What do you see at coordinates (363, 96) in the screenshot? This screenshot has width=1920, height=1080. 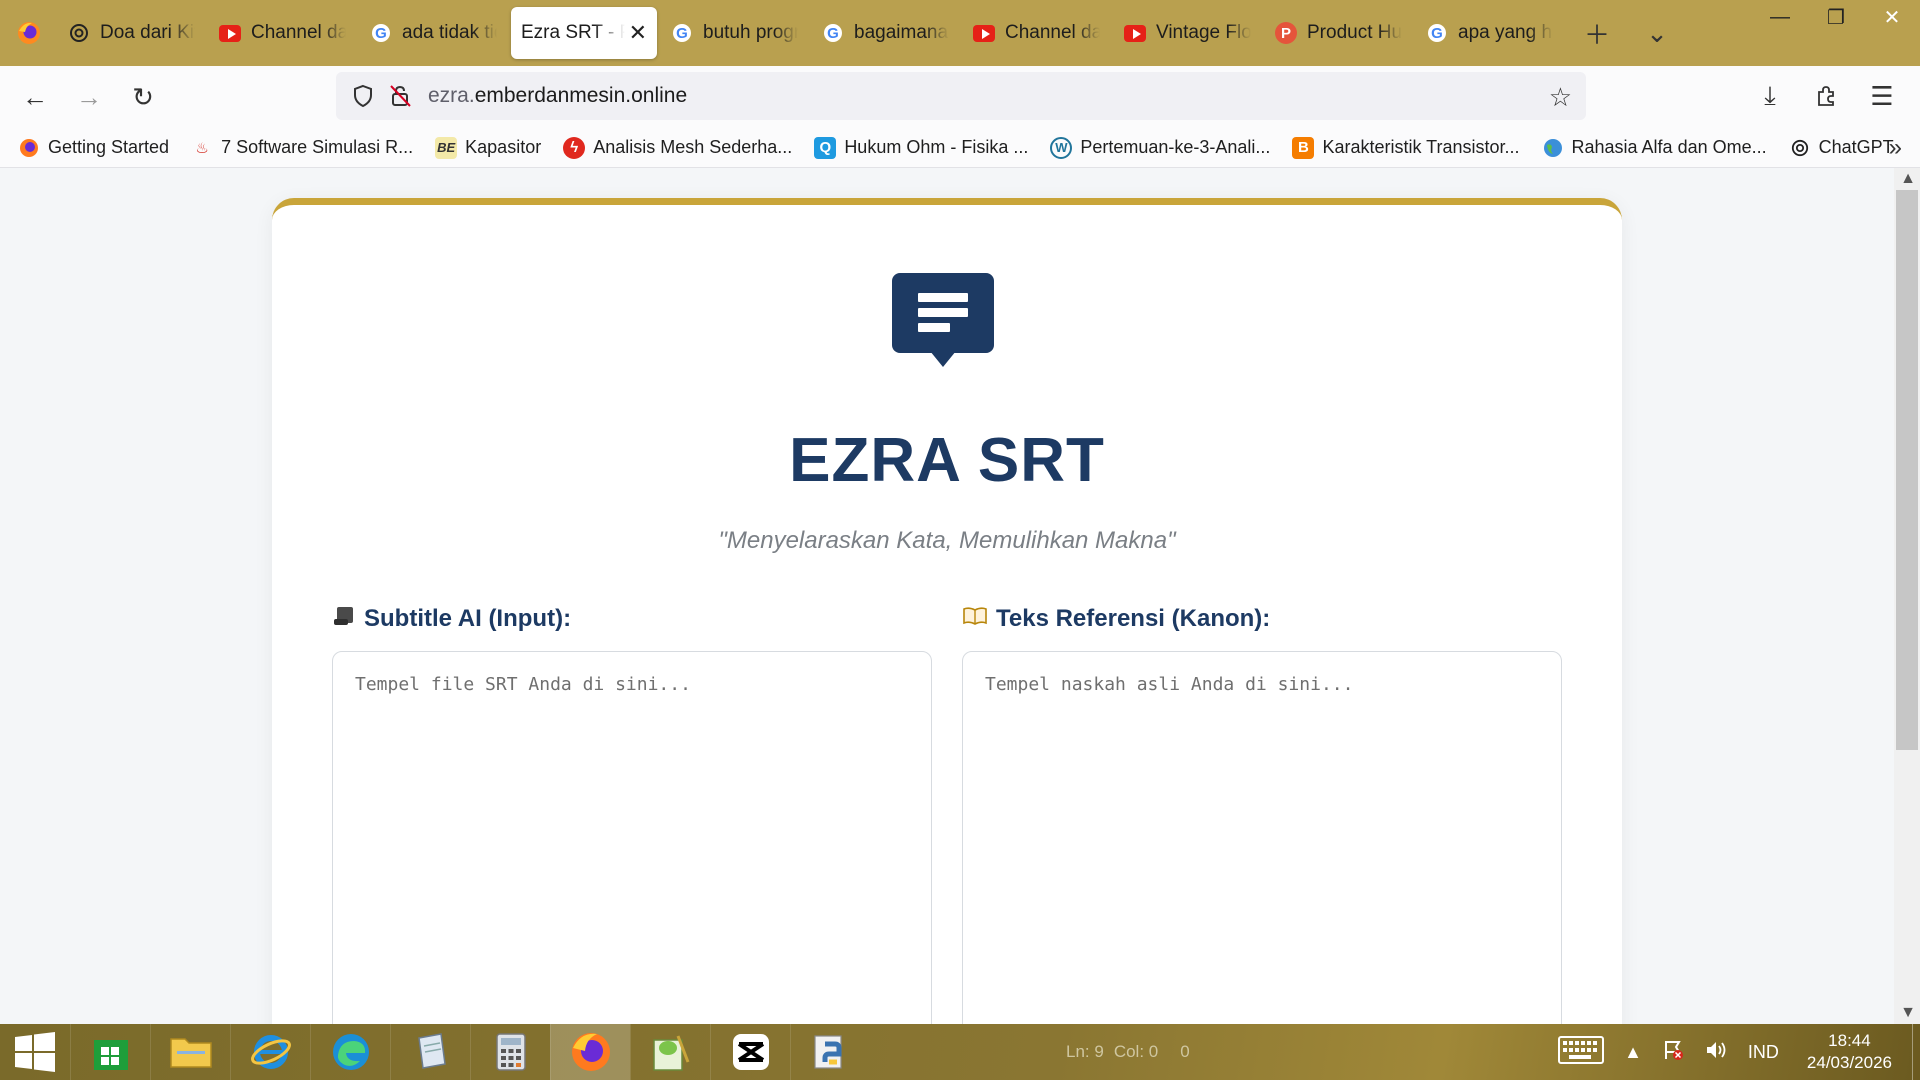 I see `shield-icon` at bounding box center [363, 96].